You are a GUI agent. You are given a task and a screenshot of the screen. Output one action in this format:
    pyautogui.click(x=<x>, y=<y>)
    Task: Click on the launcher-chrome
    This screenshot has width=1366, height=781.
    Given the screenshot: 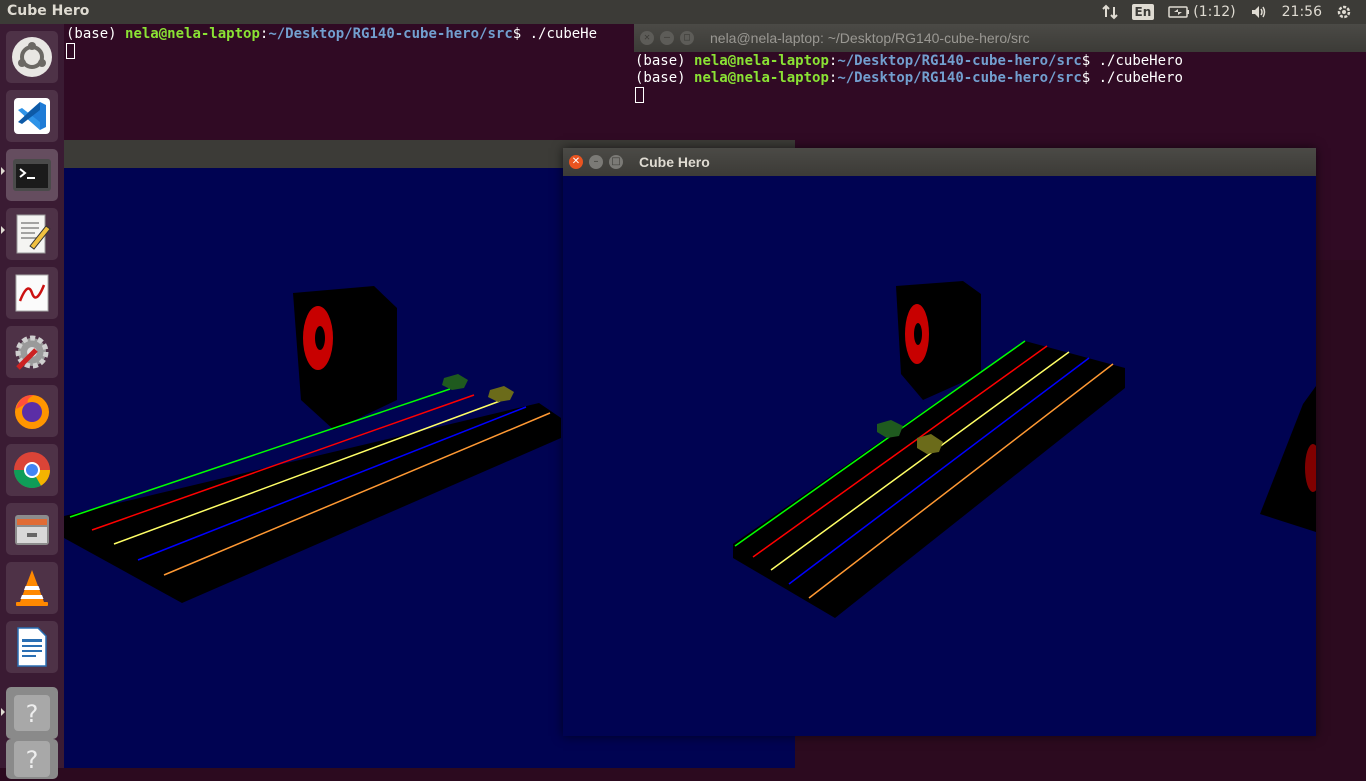 What is the action you would take?
    pyautogui.click(x=32, y=470)
    